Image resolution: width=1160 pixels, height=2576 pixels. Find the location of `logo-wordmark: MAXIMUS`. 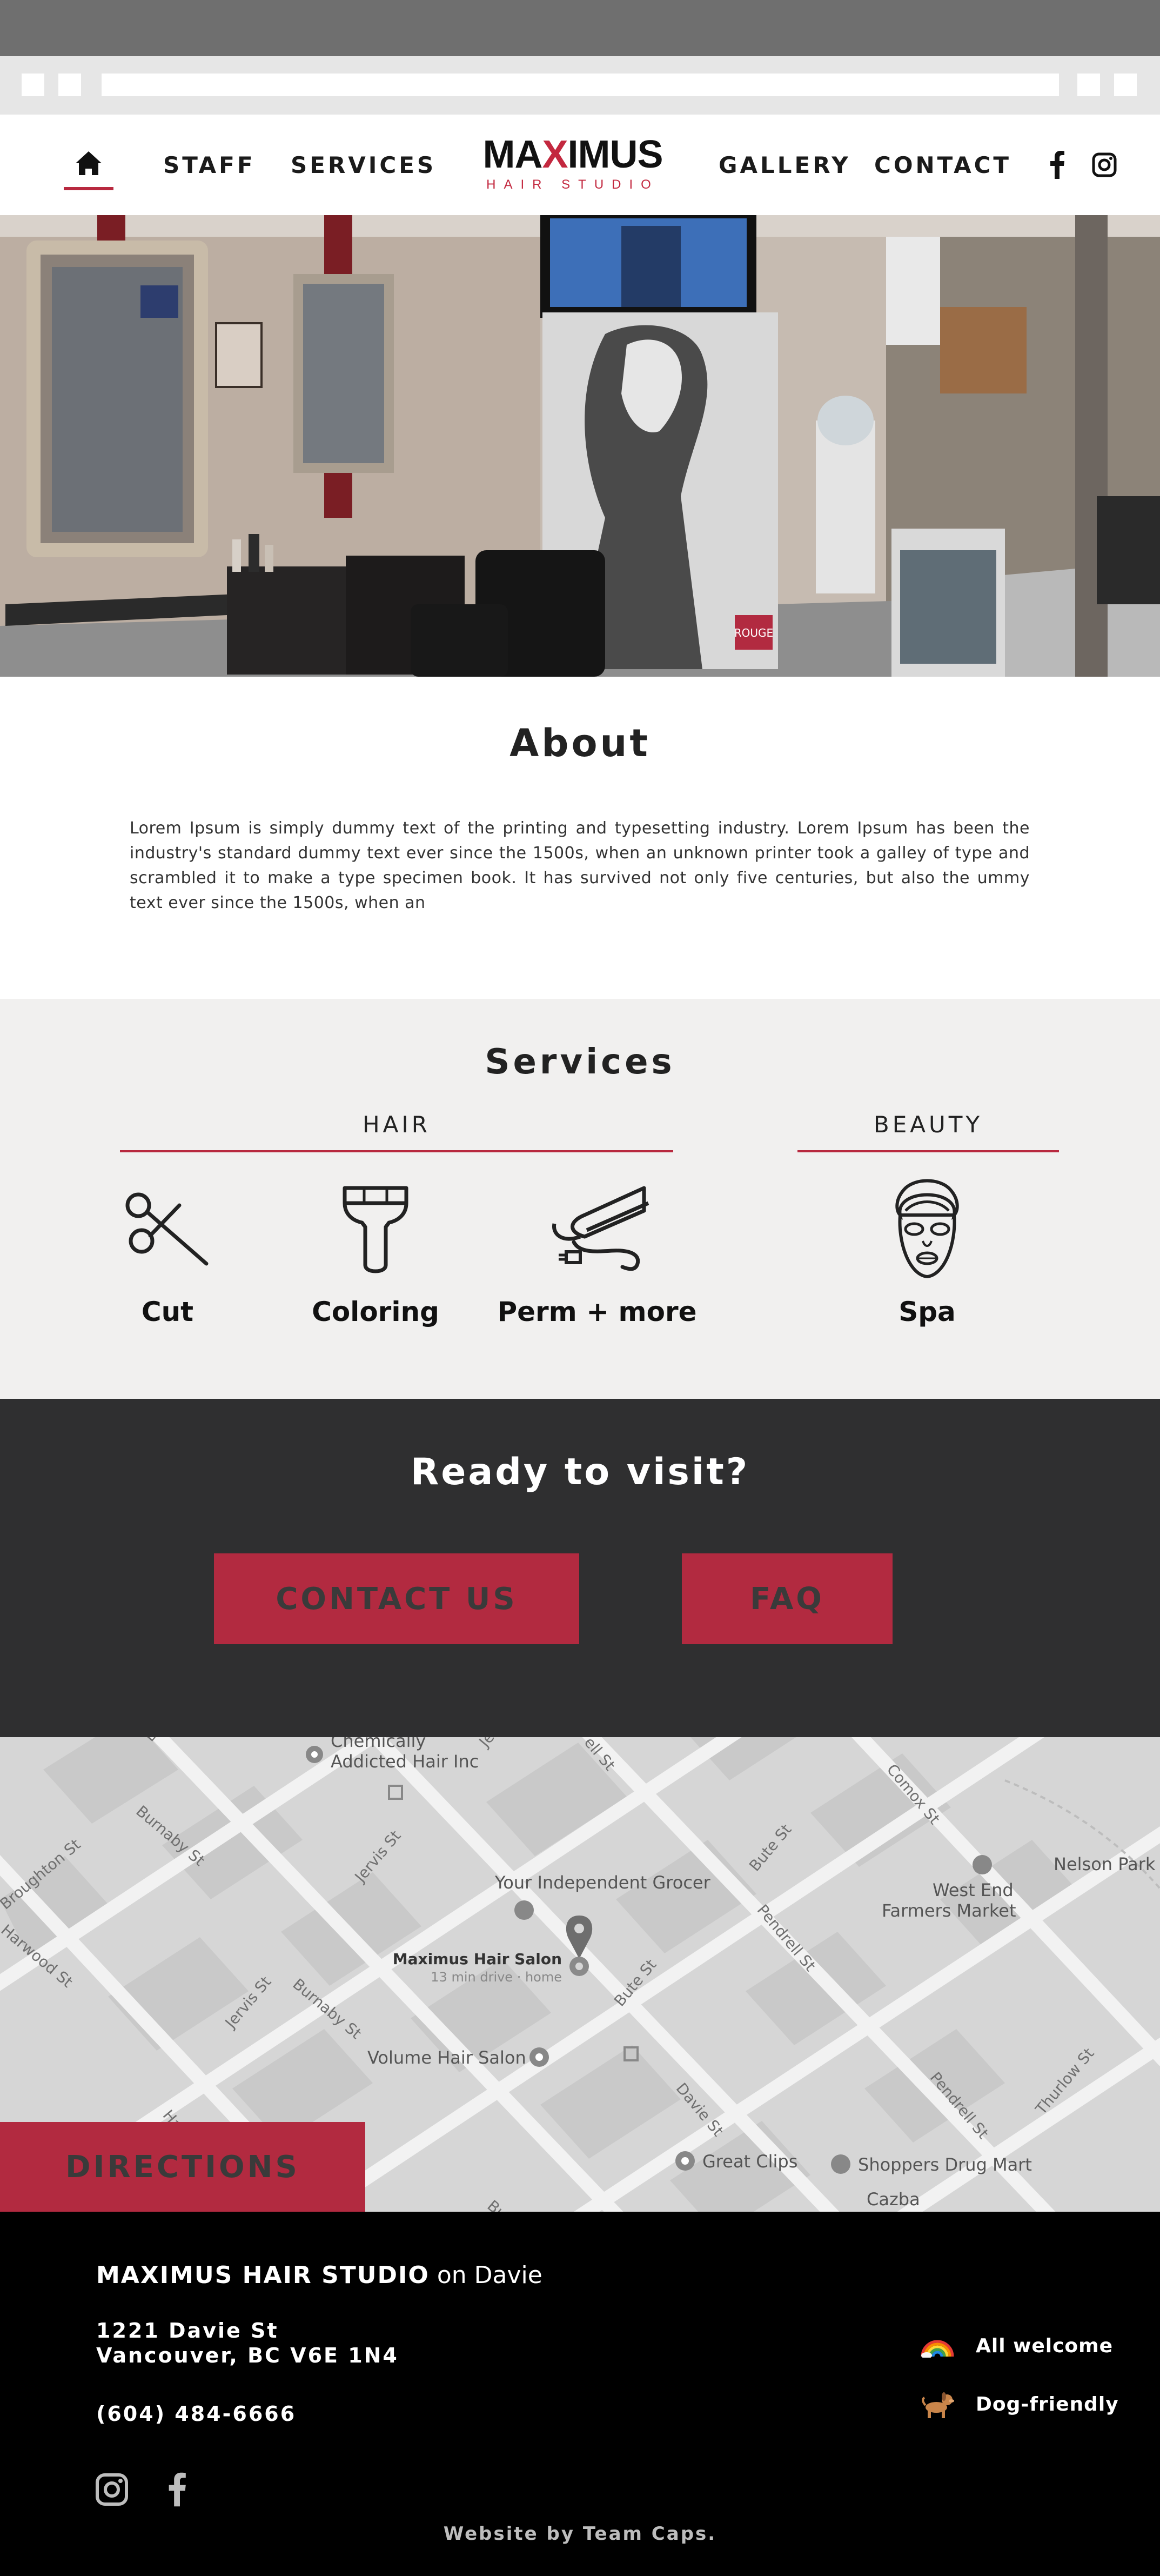

logo-wordmark: MAXIMUS is located at coordinates (572, 155).